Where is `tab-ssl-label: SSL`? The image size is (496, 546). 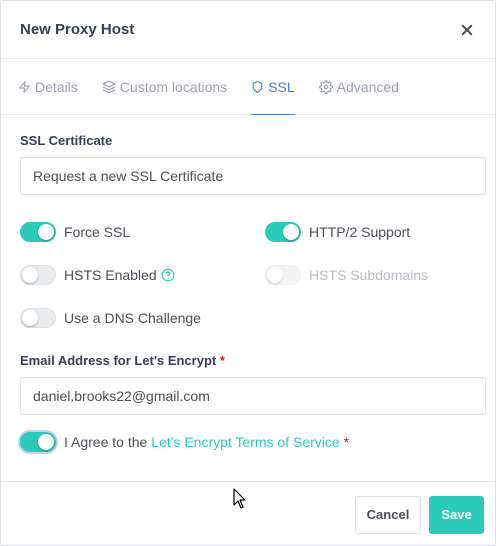
tab-ssl-label: SSL is located at coordinates (281, 86).